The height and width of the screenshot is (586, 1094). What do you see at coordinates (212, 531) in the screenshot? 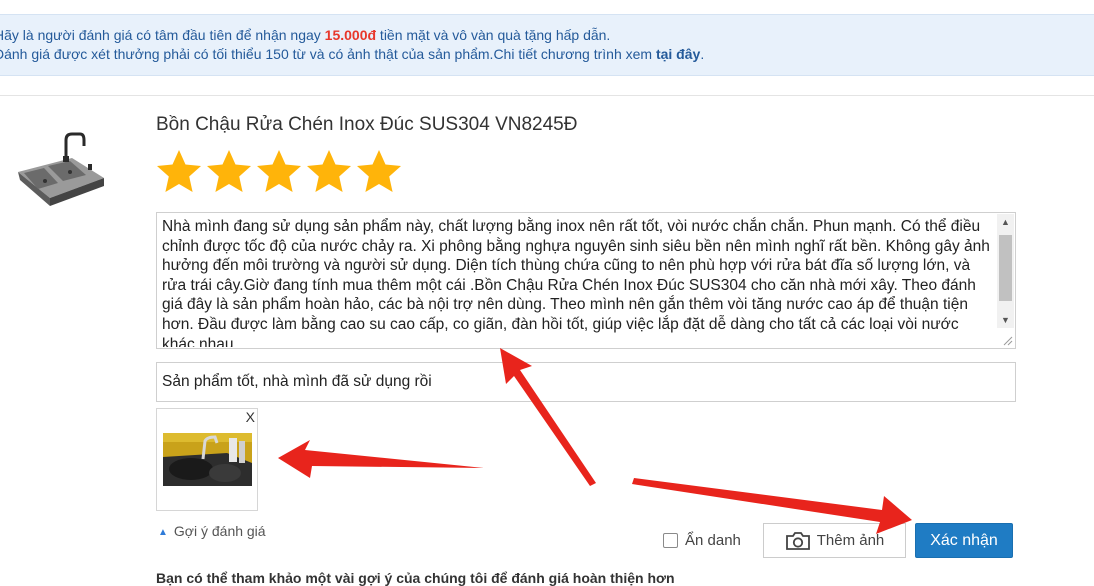
I see `review-suggestions-toggle: ▲ Gợi ý đánh giá` at bounding box center [212, 531].